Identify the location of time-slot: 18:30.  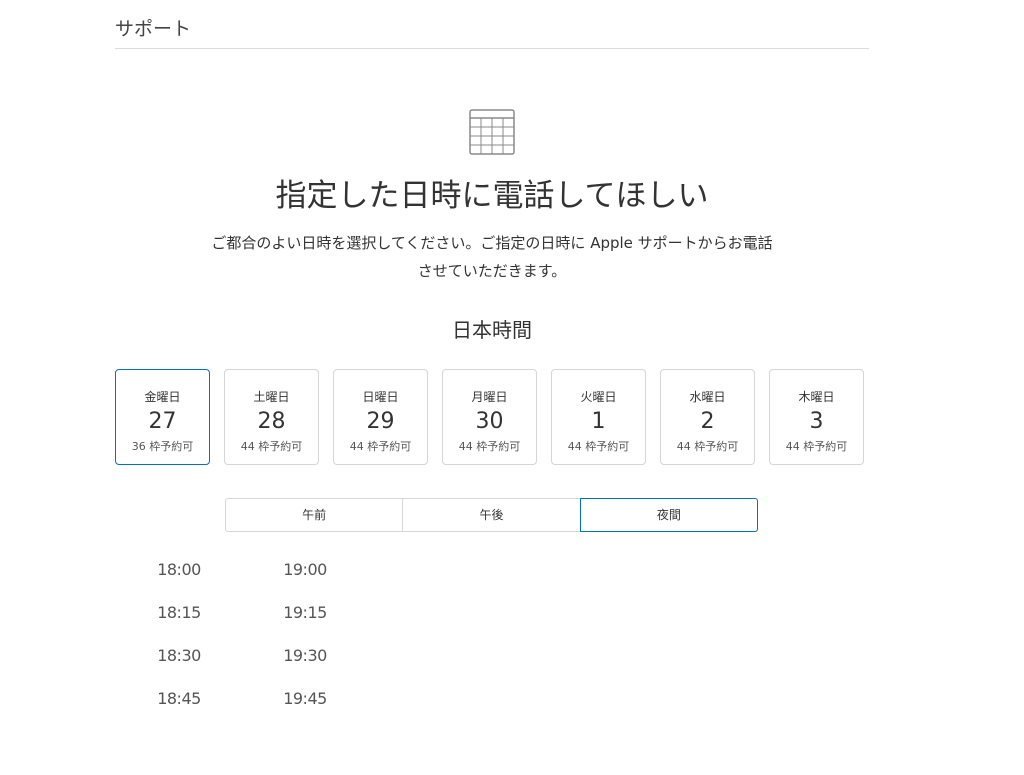
(179, 667).